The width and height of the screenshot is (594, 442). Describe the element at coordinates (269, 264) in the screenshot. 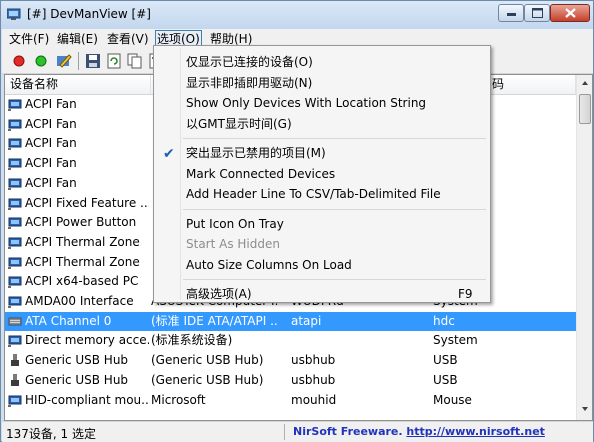

I see `menu-item-label: Auto Size Columns On Load` at that location.